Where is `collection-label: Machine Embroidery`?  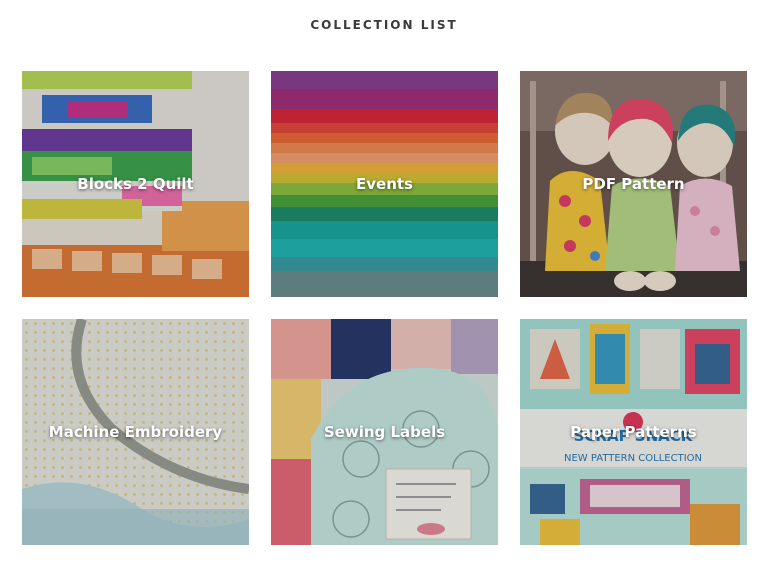 collection-label: Machine Embroidery is located at coordinates (135, 432).